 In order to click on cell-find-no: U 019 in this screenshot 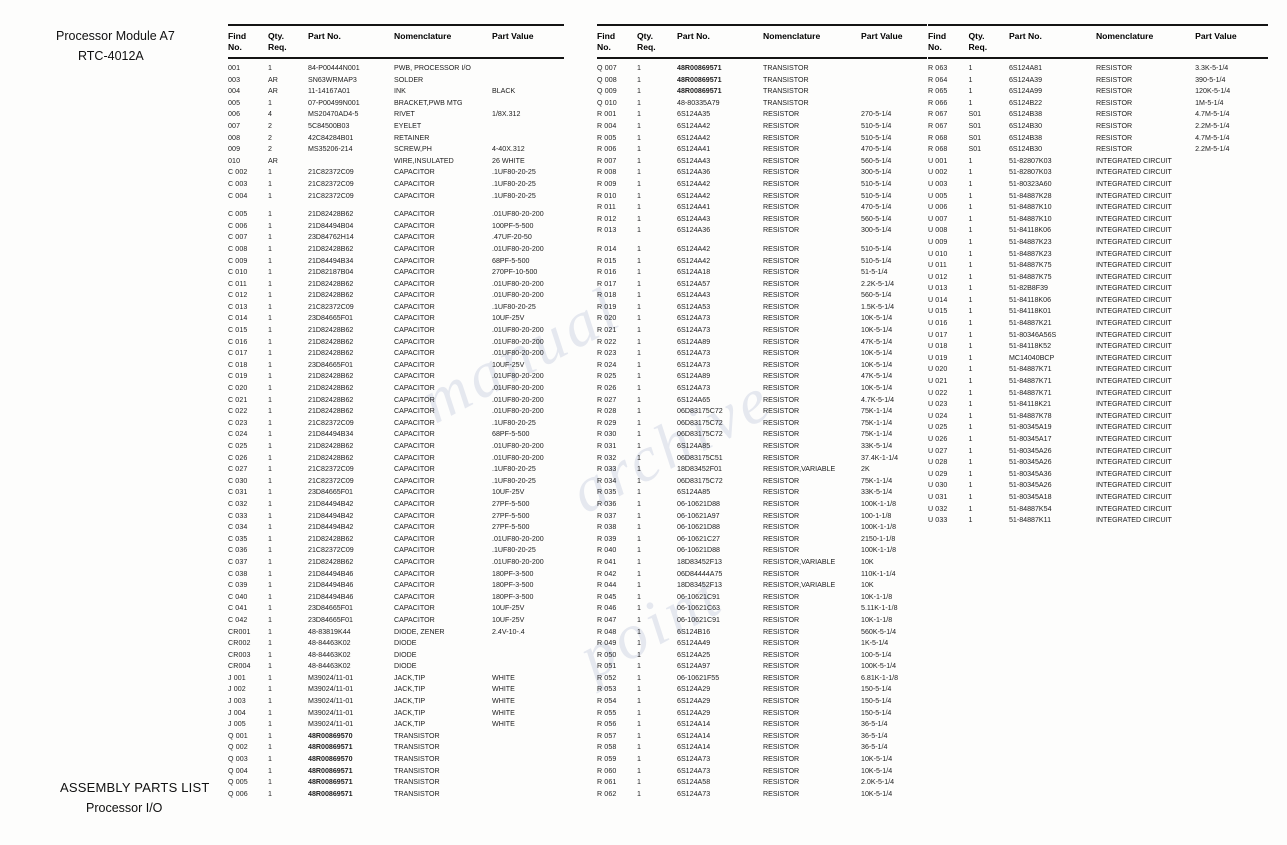, I will do `click(938, 357)`.